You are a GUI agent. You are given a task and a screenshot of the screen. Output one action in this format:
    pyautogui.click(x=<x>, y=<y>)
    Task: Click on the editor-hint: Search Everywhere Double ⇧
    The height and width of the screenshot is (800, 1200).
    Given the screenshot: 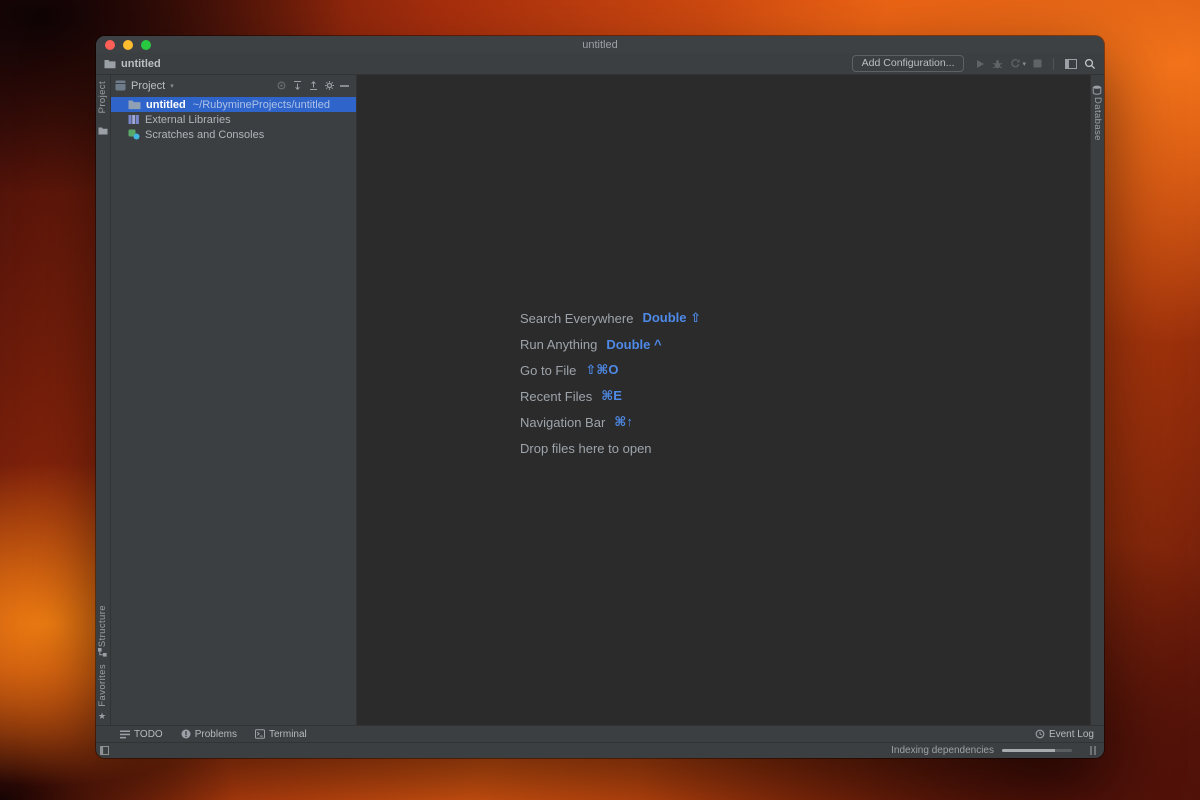 What is the action you would take?
    pyautogui.click(x=610, y=318)
    